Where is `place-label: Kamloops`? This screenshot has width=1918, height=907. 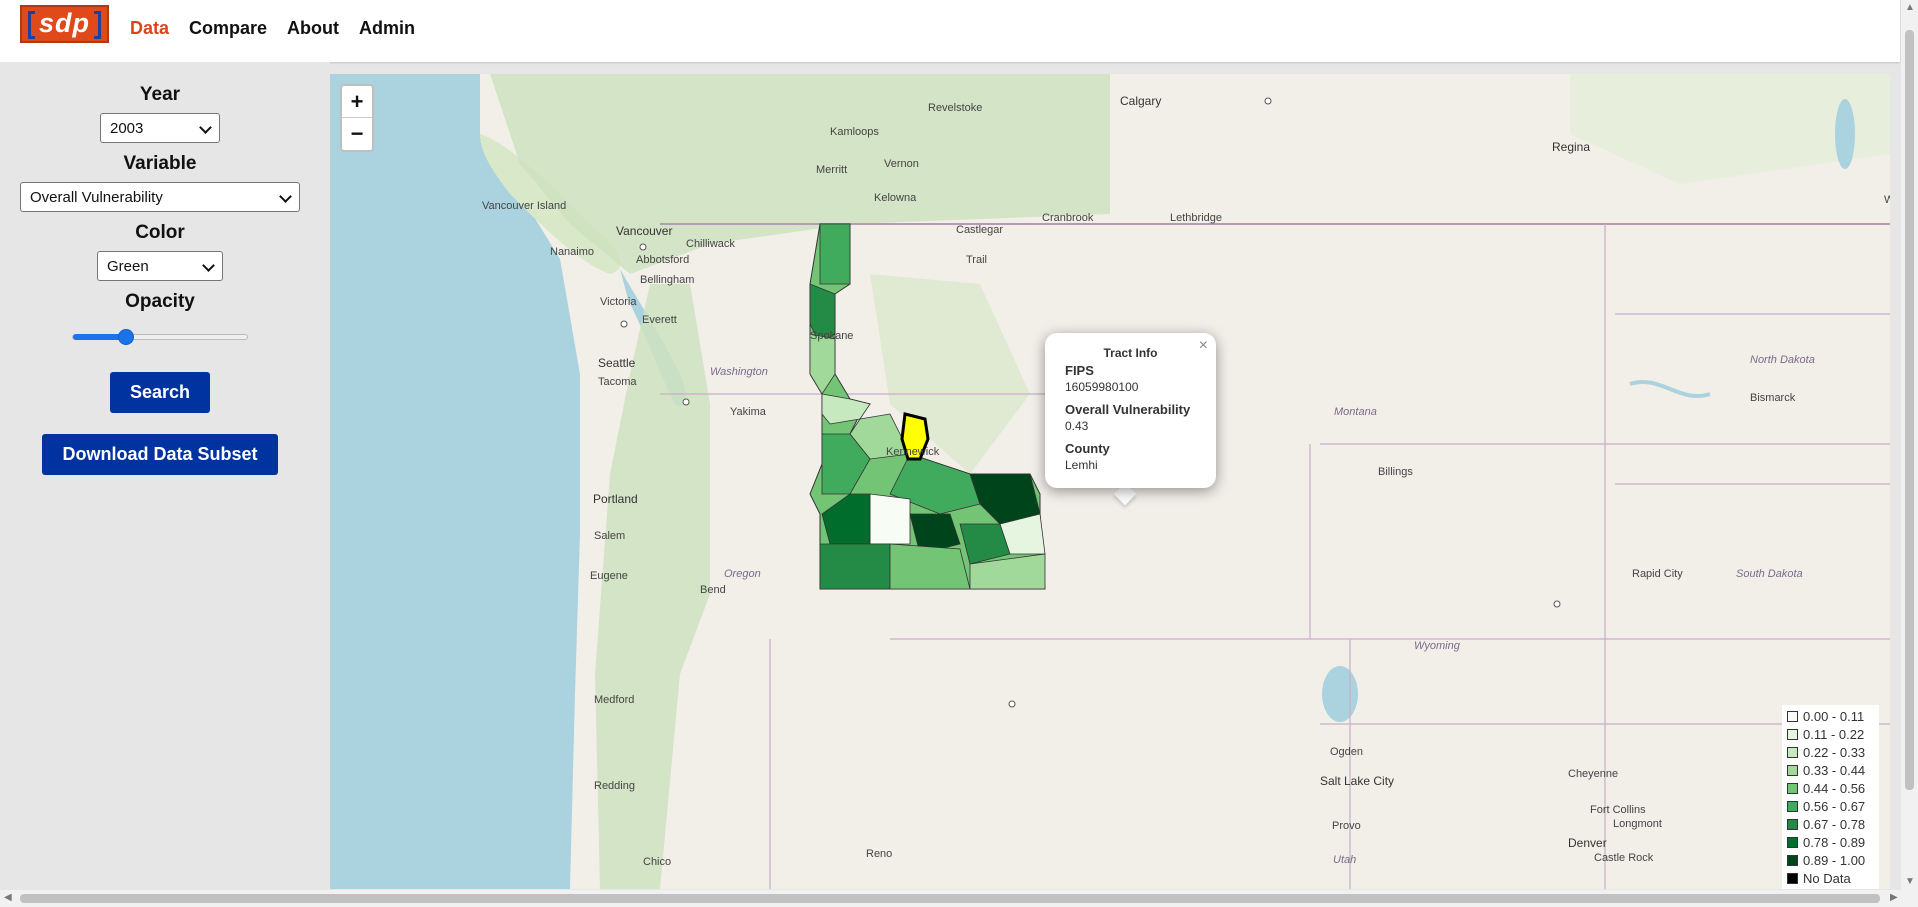 place-label: Kamloops is located at coordinates (854, 132).